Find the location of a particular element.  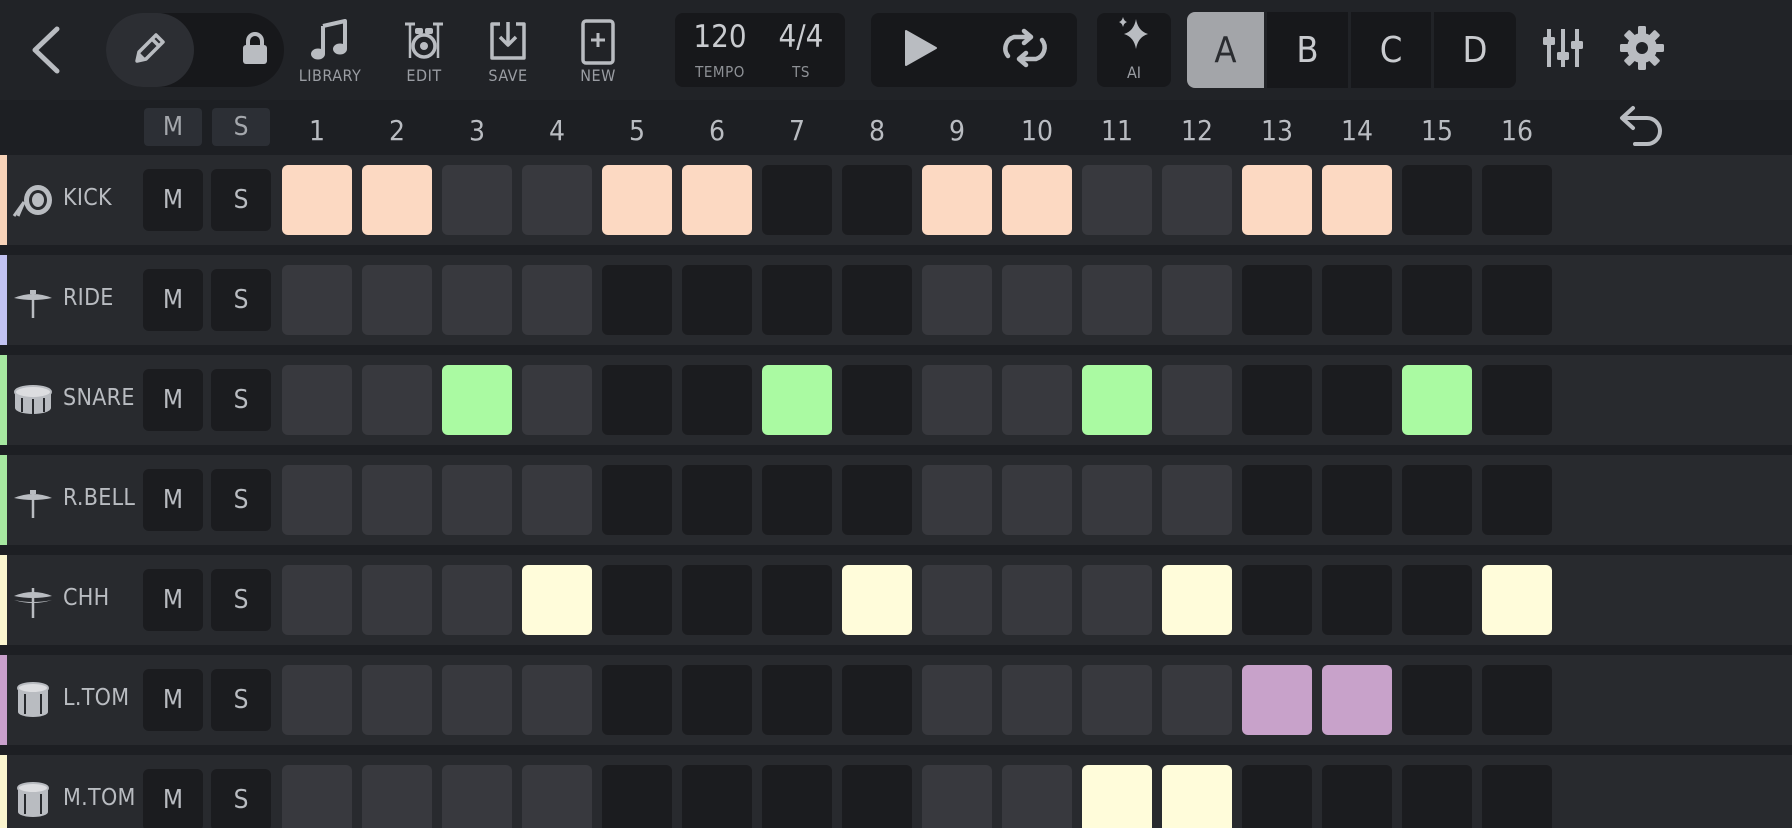

save-button: SAVE is located at coordinates (508, 51).